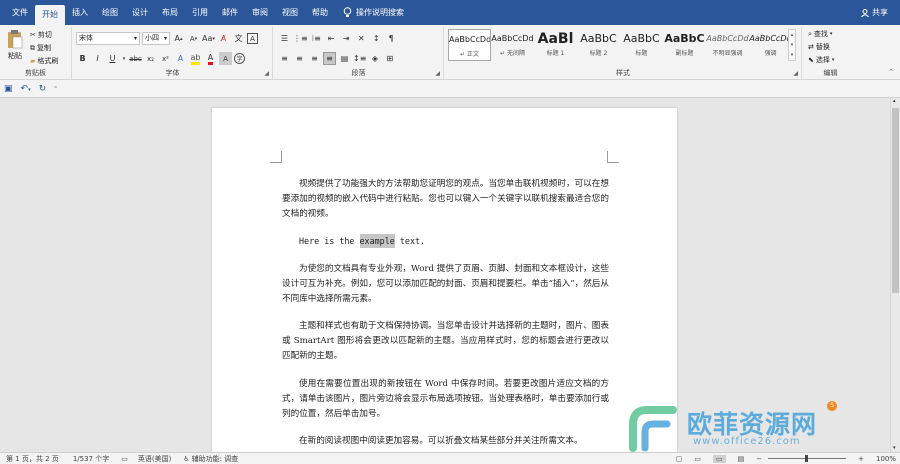 The height and width of the screenshot is (464, 900). Describe the element at coordinates (26, 89) in the screenshot. I see `undo-icon: ↶▾` at that location.